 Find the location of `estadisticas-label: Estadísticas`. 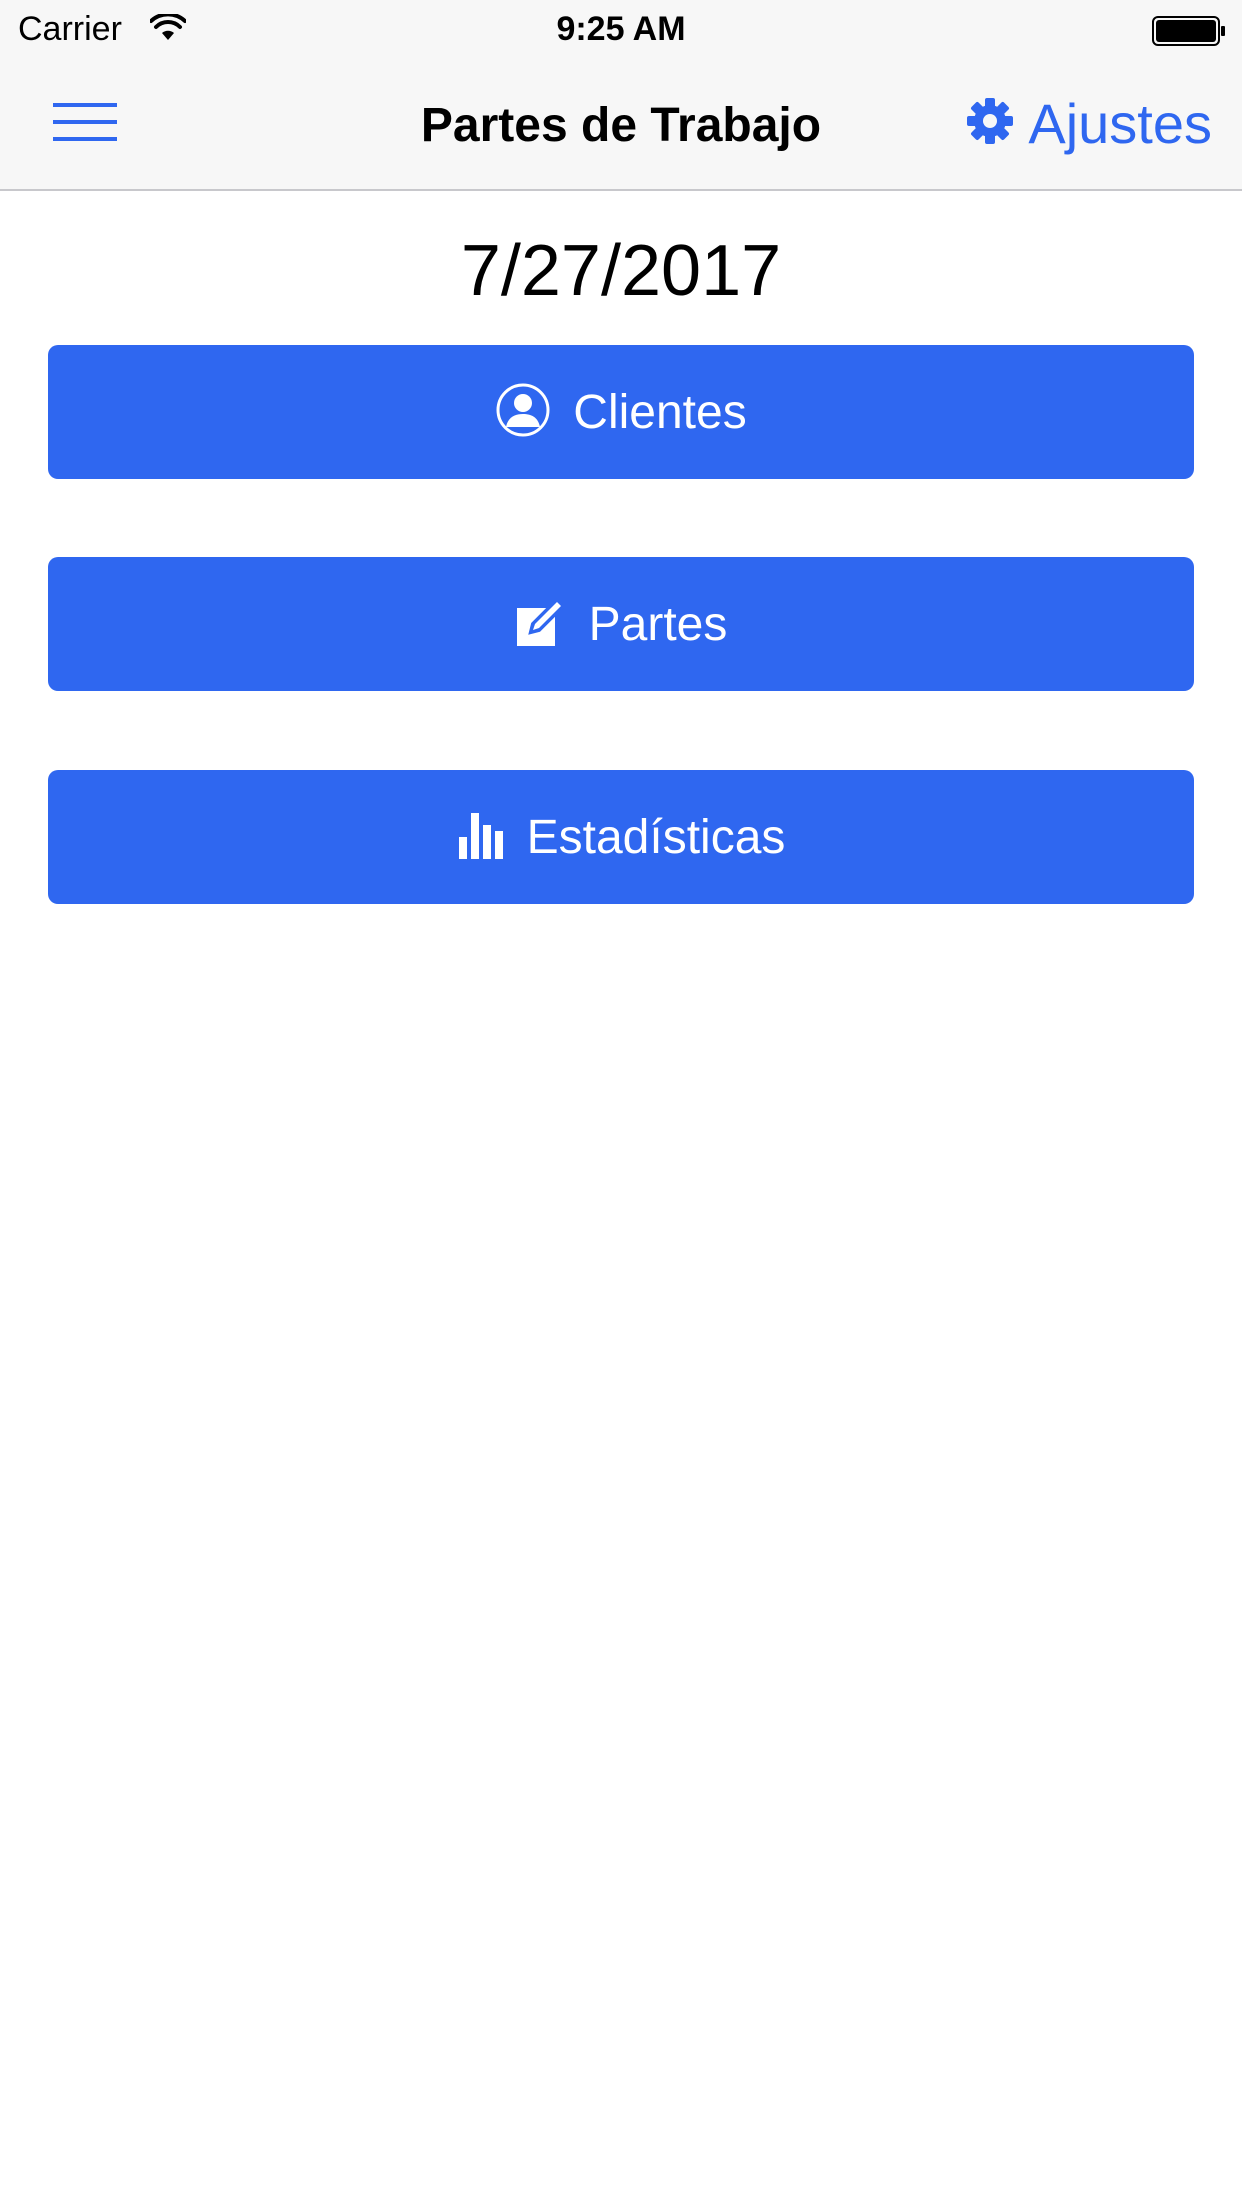

estadisticas-label: Estadísticas is located at coordinates (656, 837).